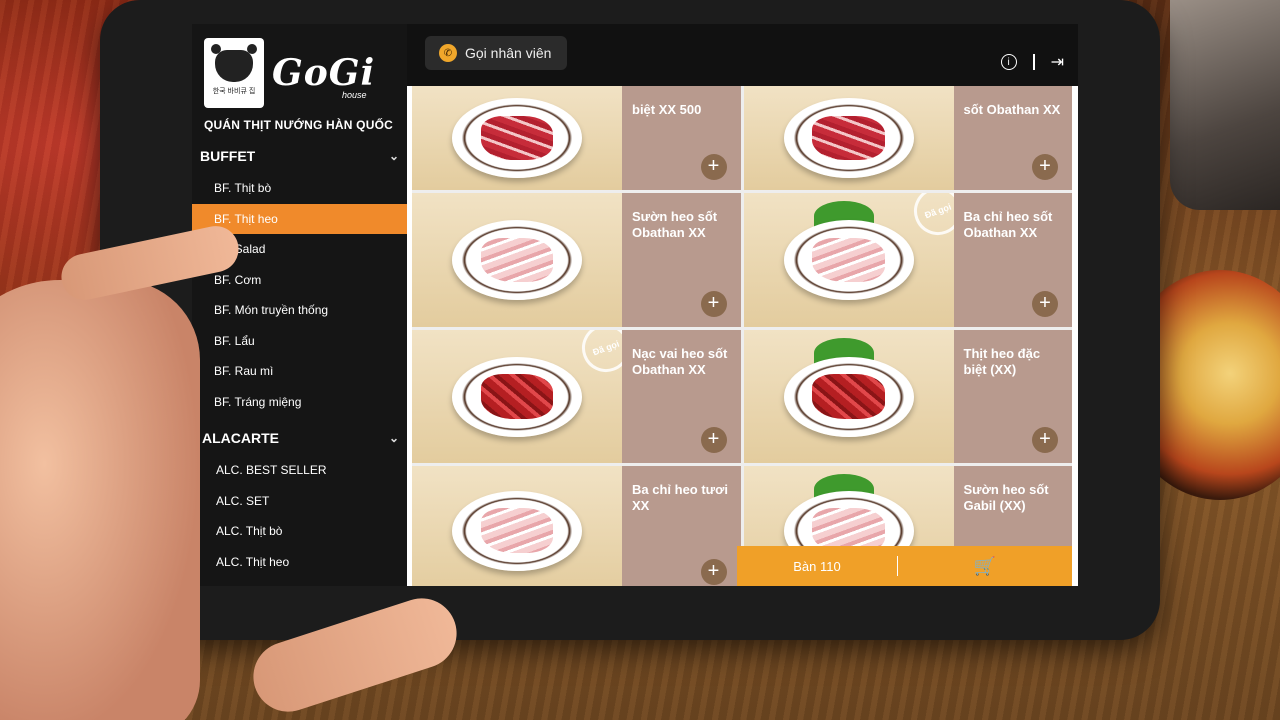  What do you see at coordinates (681, 138) in the screenshot?
I see `dish-info: biệt XX 500 +` at bounding box center [681, 138].